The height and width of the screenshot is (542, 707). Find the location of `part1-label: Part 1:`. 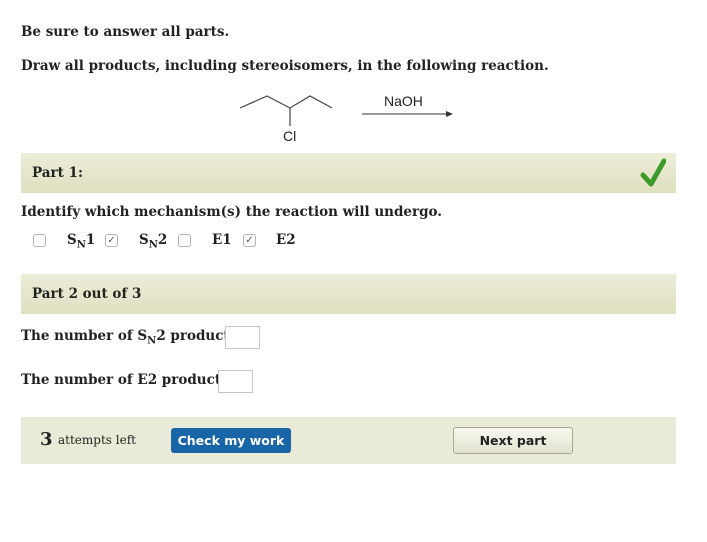

part1-label: Part 1: is located at coordinates (57, 173).